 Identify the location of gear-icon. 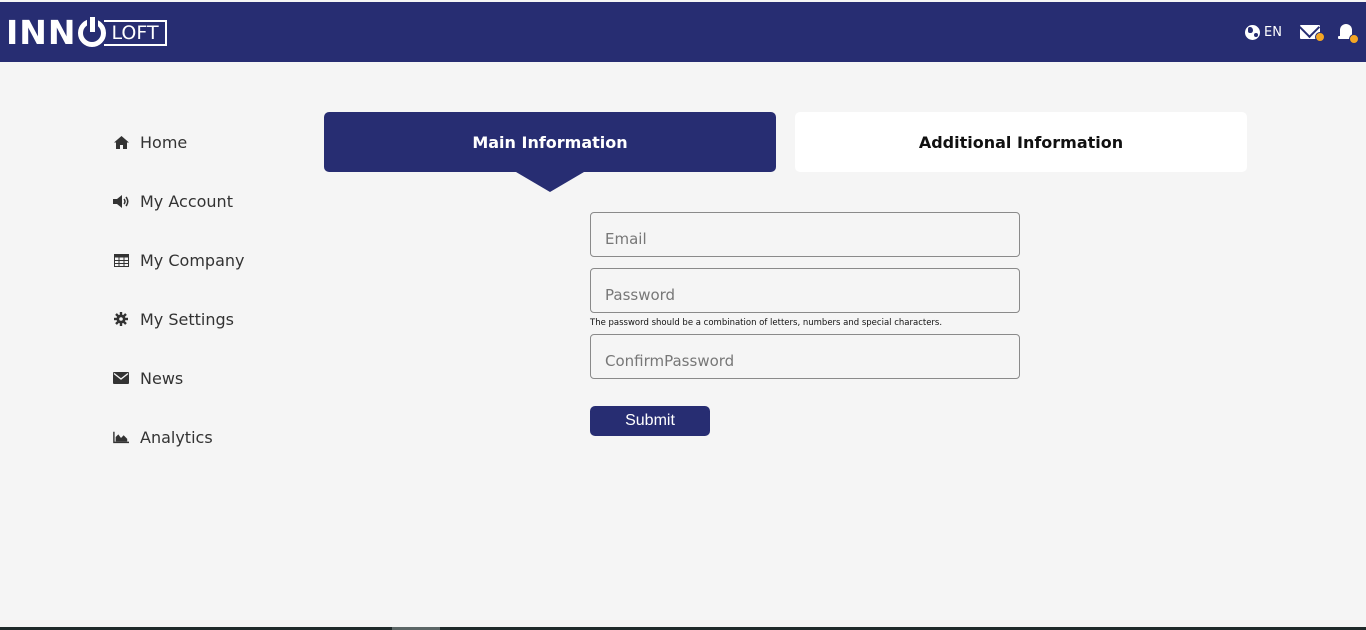
(121, 319).